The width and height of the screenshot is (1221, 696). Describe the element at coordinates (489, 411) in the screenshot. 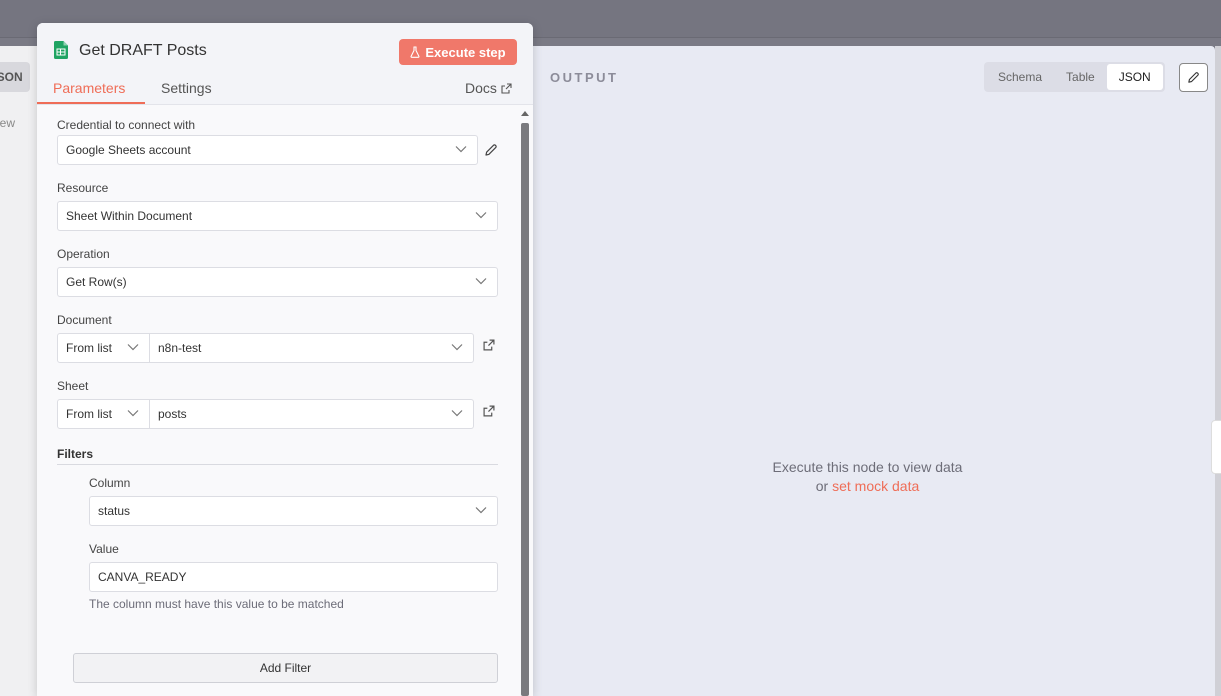

I see `open-sheet-icon` at that location.